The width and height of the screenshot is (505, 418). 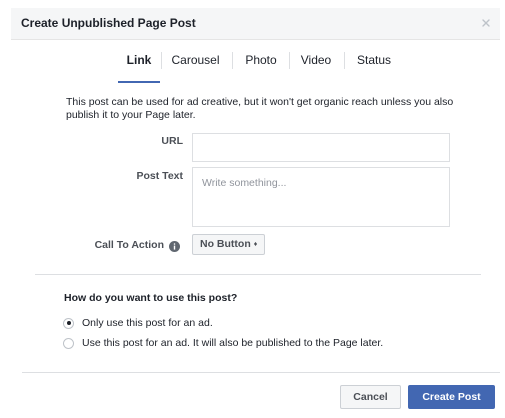 I want to click on radio-button-unselected, so click(x=68, y=343).